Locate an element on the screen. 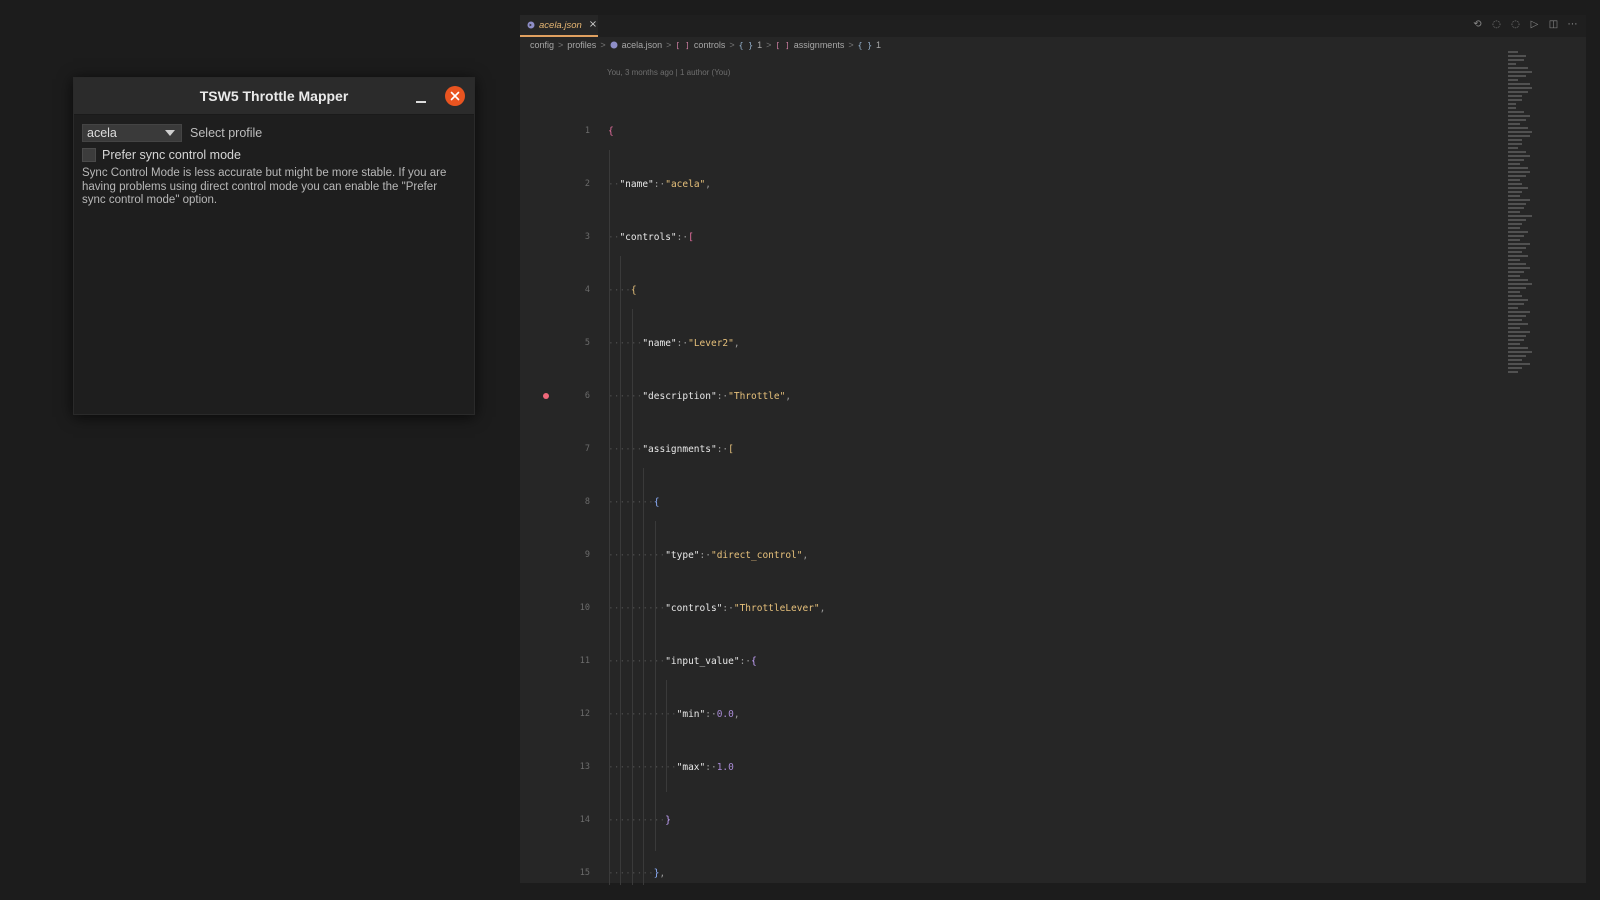 The width and height of the screenshot is (1600, 900). json-string: "Throttle" is located at coordinates (757, 396).